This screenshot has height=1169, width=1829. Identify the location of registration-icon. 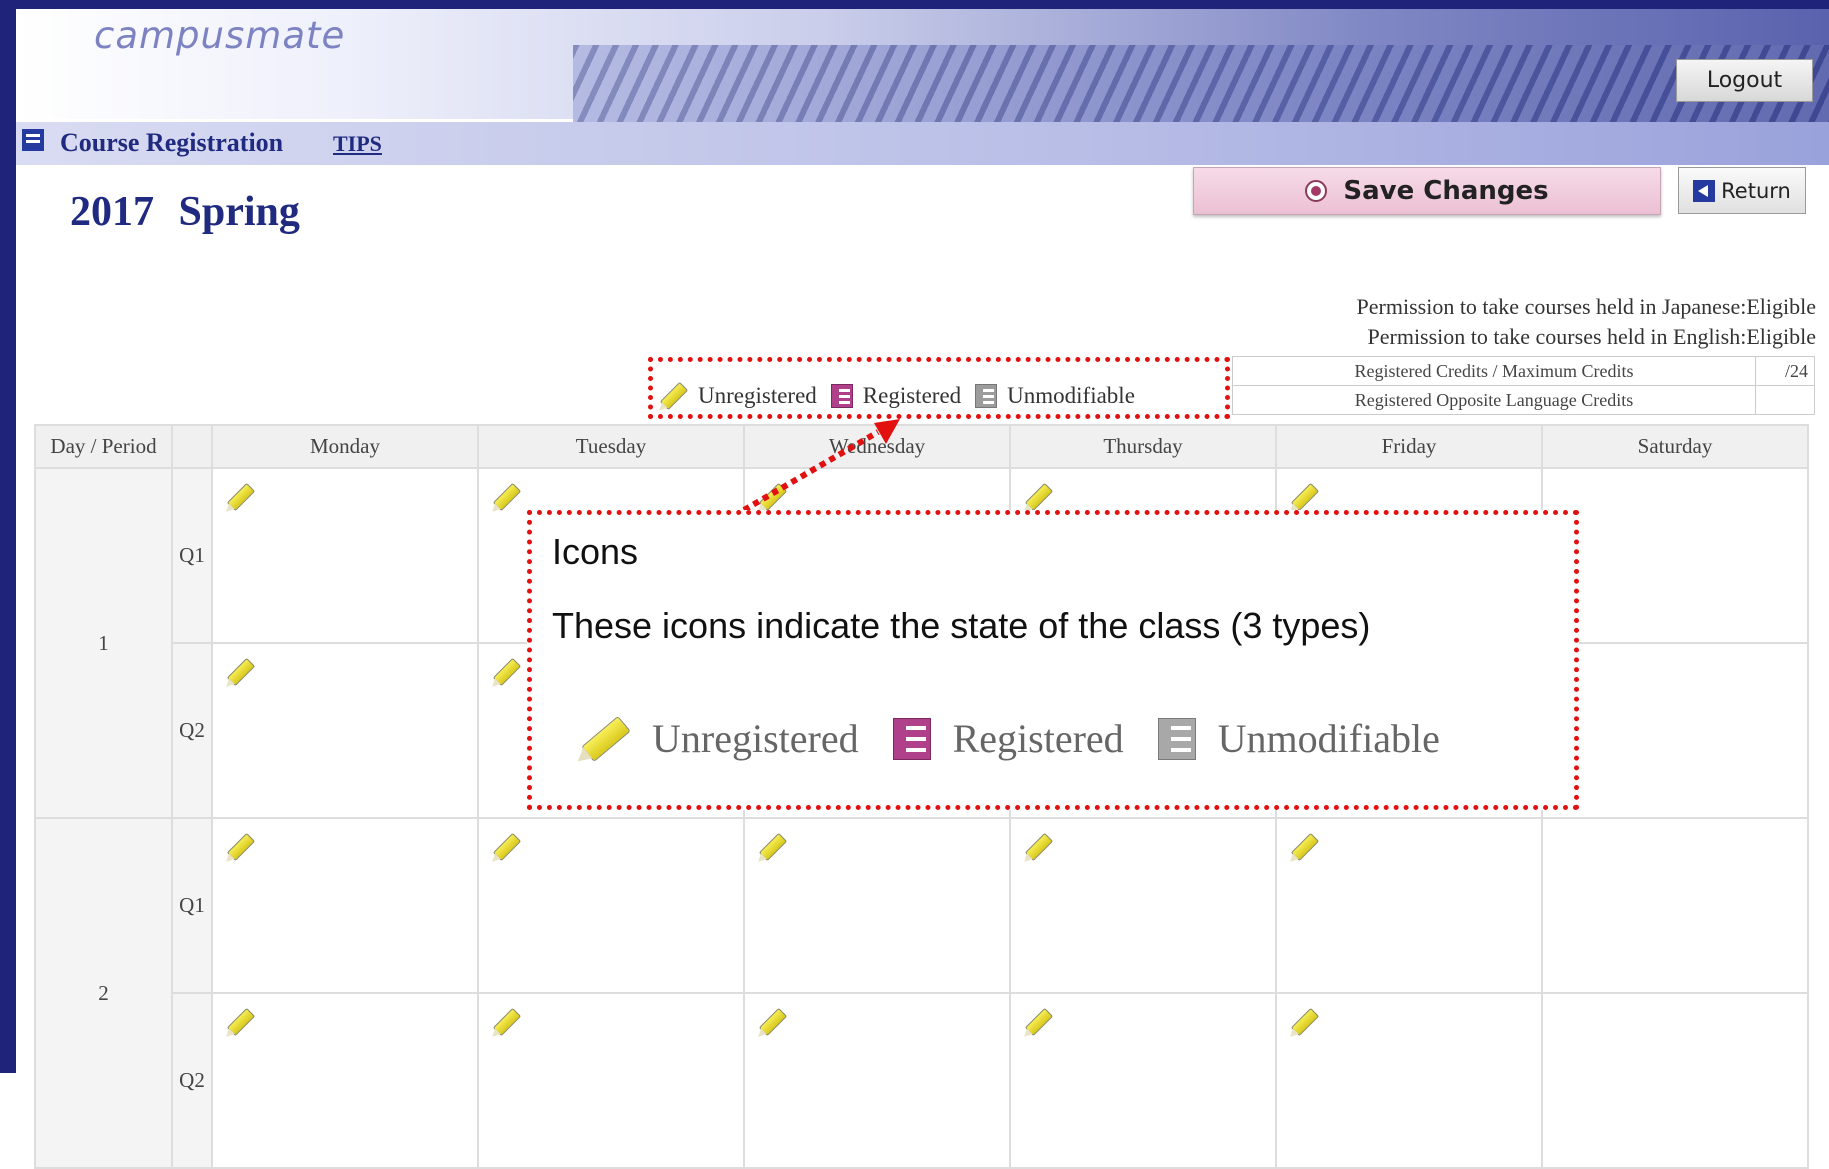
(33, 140).